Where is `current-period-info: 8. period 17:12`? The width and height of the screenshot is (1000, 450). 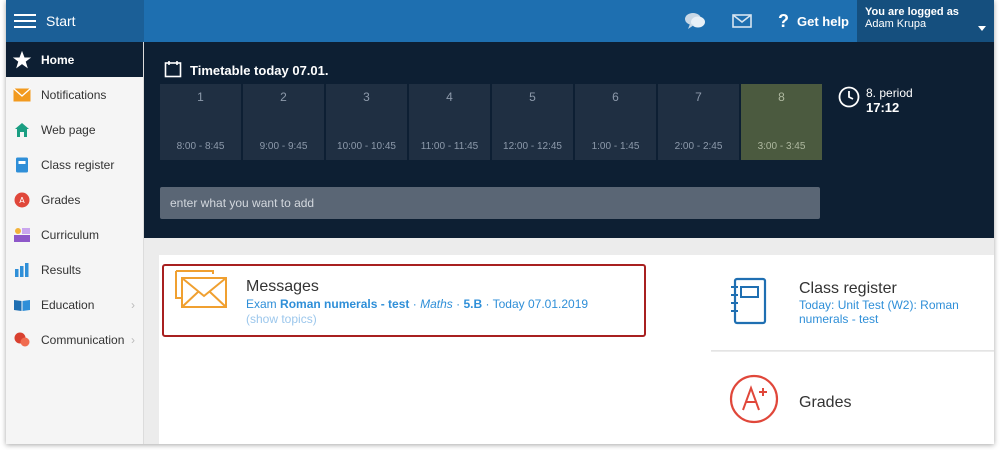 current-period-info: 8. period 17:12 is located at coordinates (875, 100).